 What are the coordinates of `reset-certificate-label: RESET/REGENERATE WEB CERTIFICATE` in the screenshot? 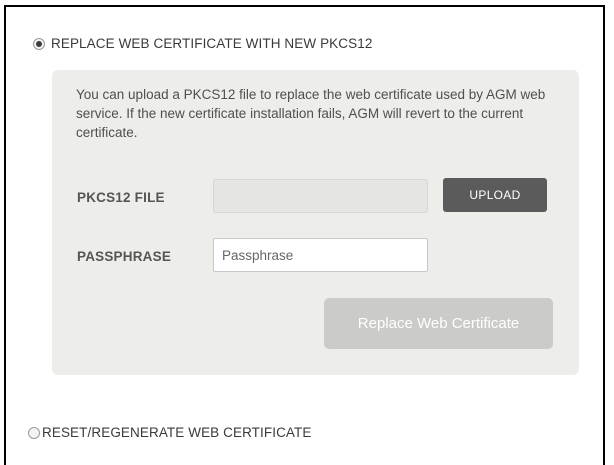 It's located at (176, 432).